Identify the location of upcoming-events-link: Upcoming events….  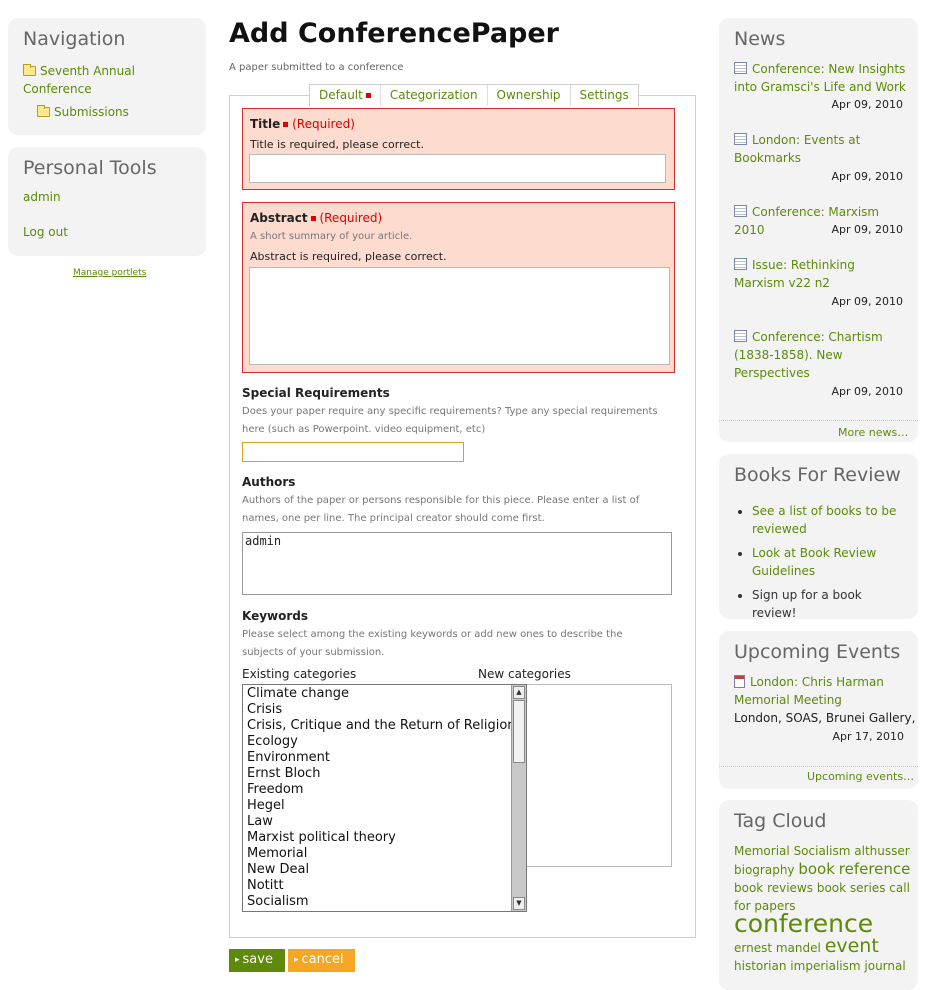
(860, 776).